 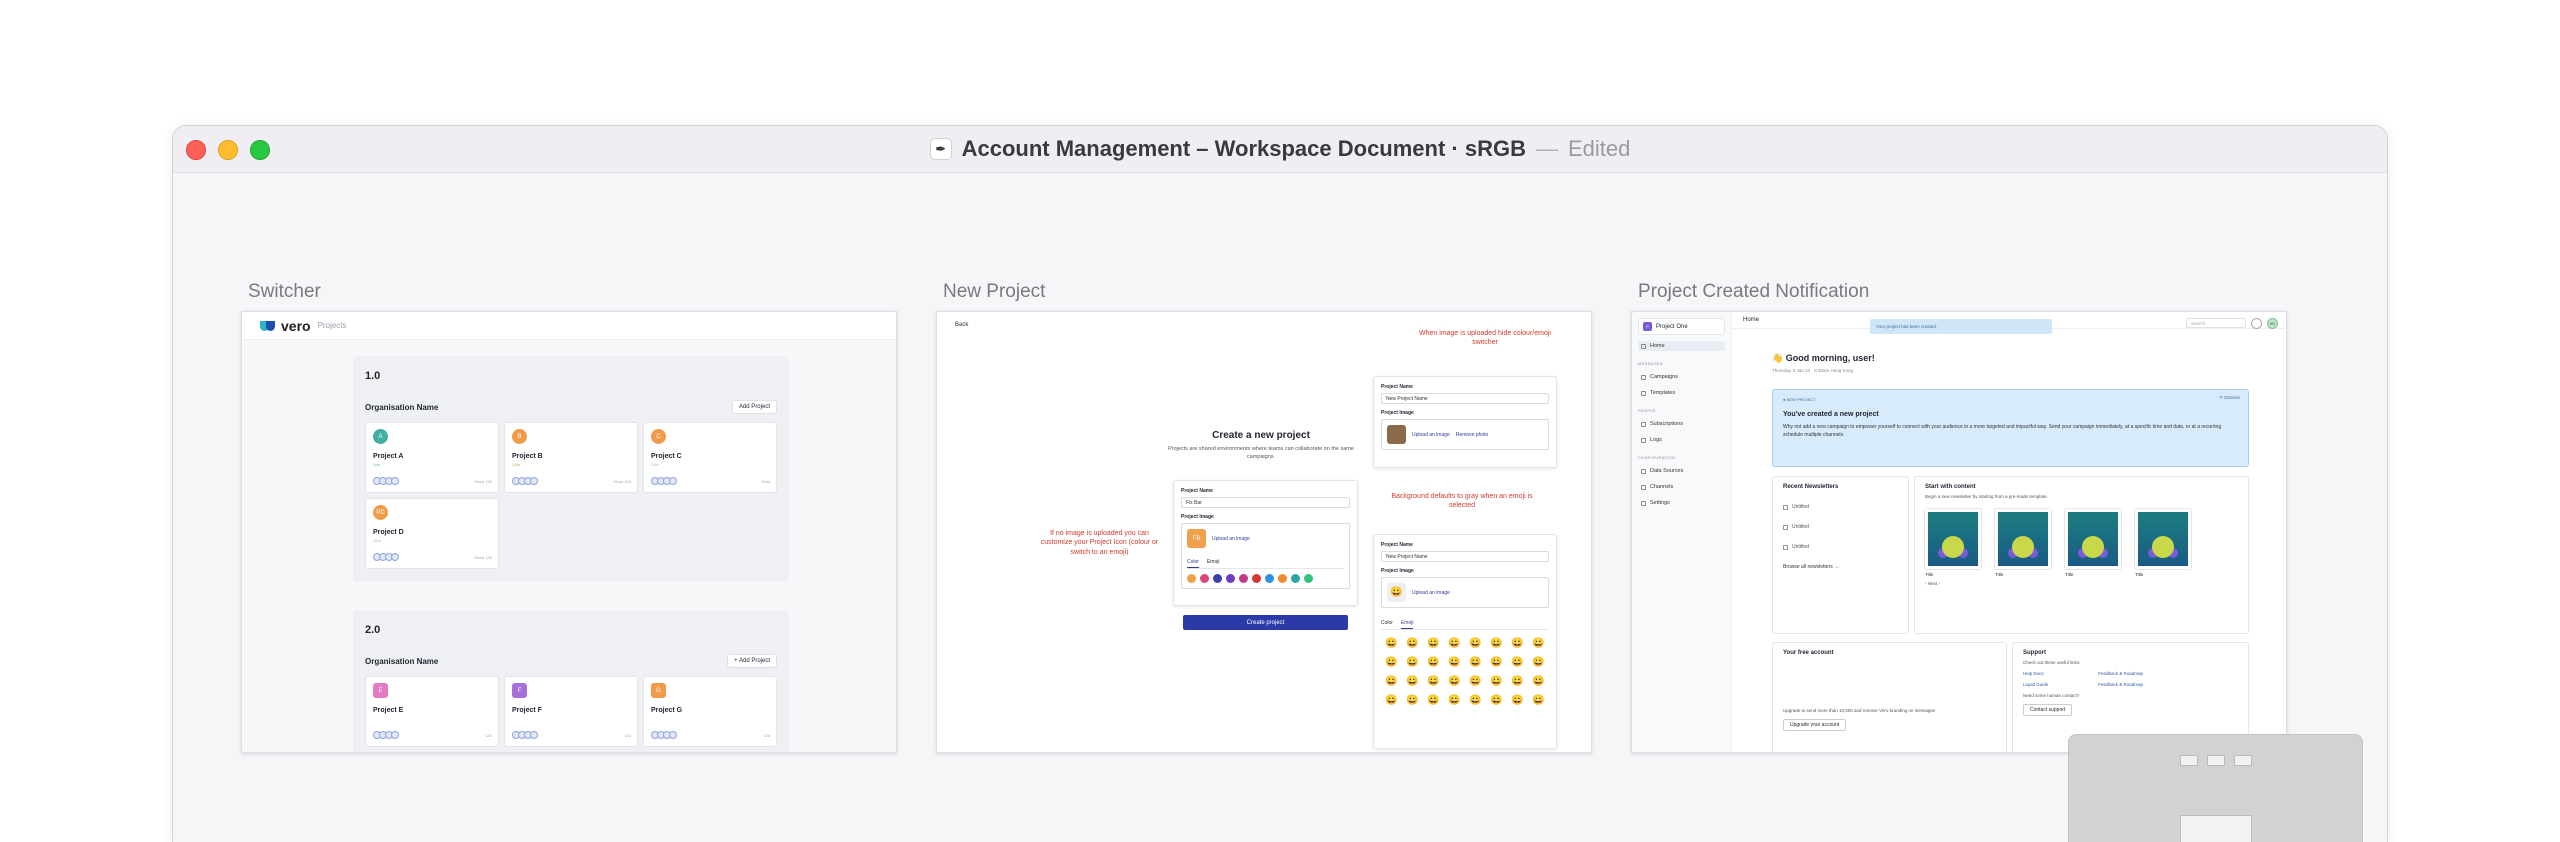 I want to click on help-icon, so click(x=2256, y=323).